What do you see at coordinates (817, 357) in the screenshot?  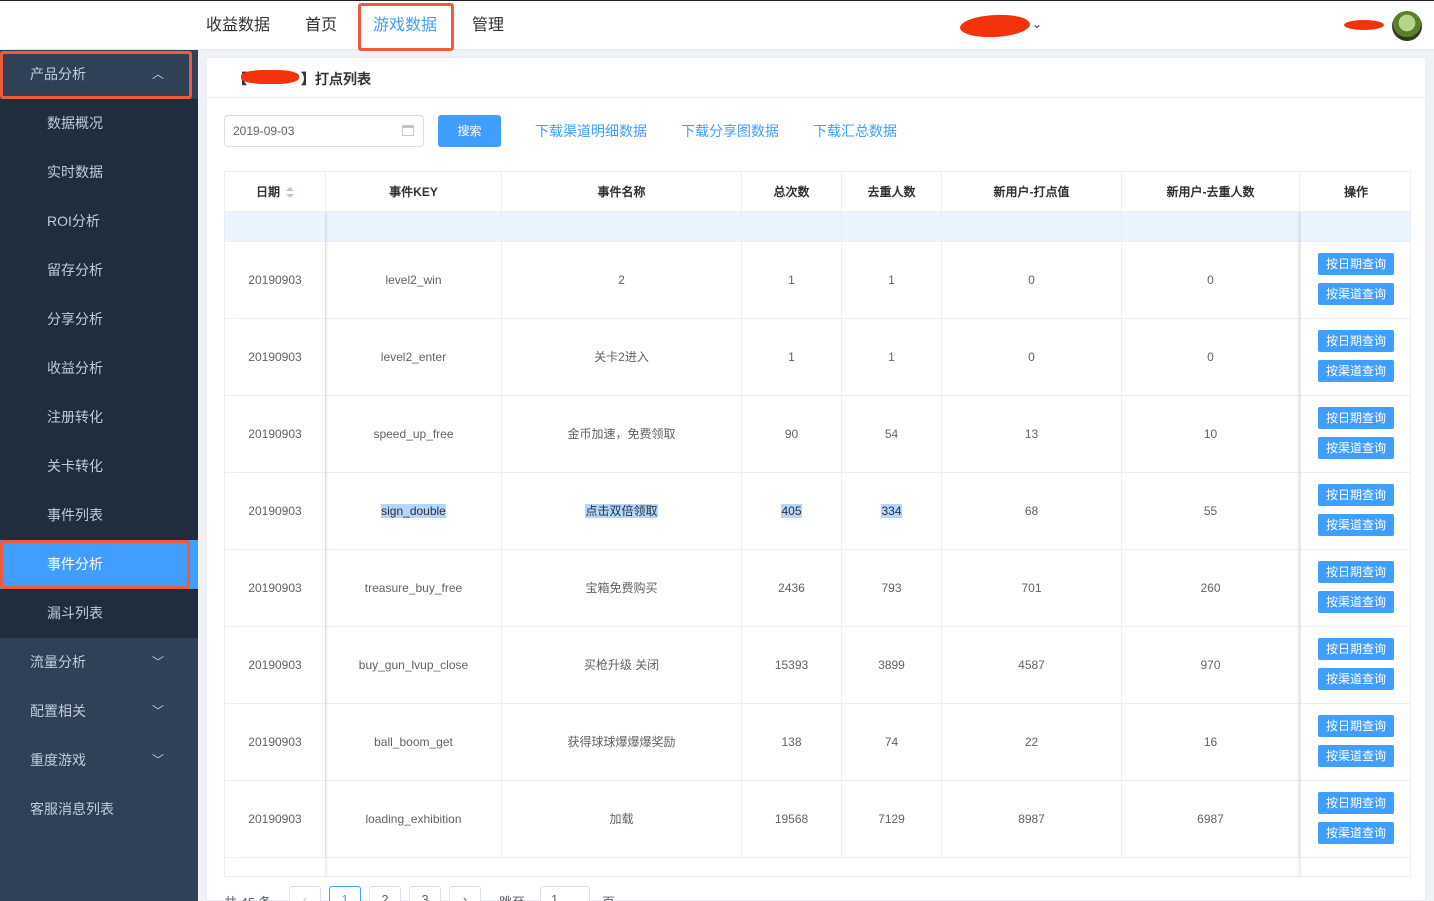 I see `table-row: 20190903 level2_enter 关卡2进入 1 1 0 0 按日期查询 按渠道查询` at bounding box center [817, 357].